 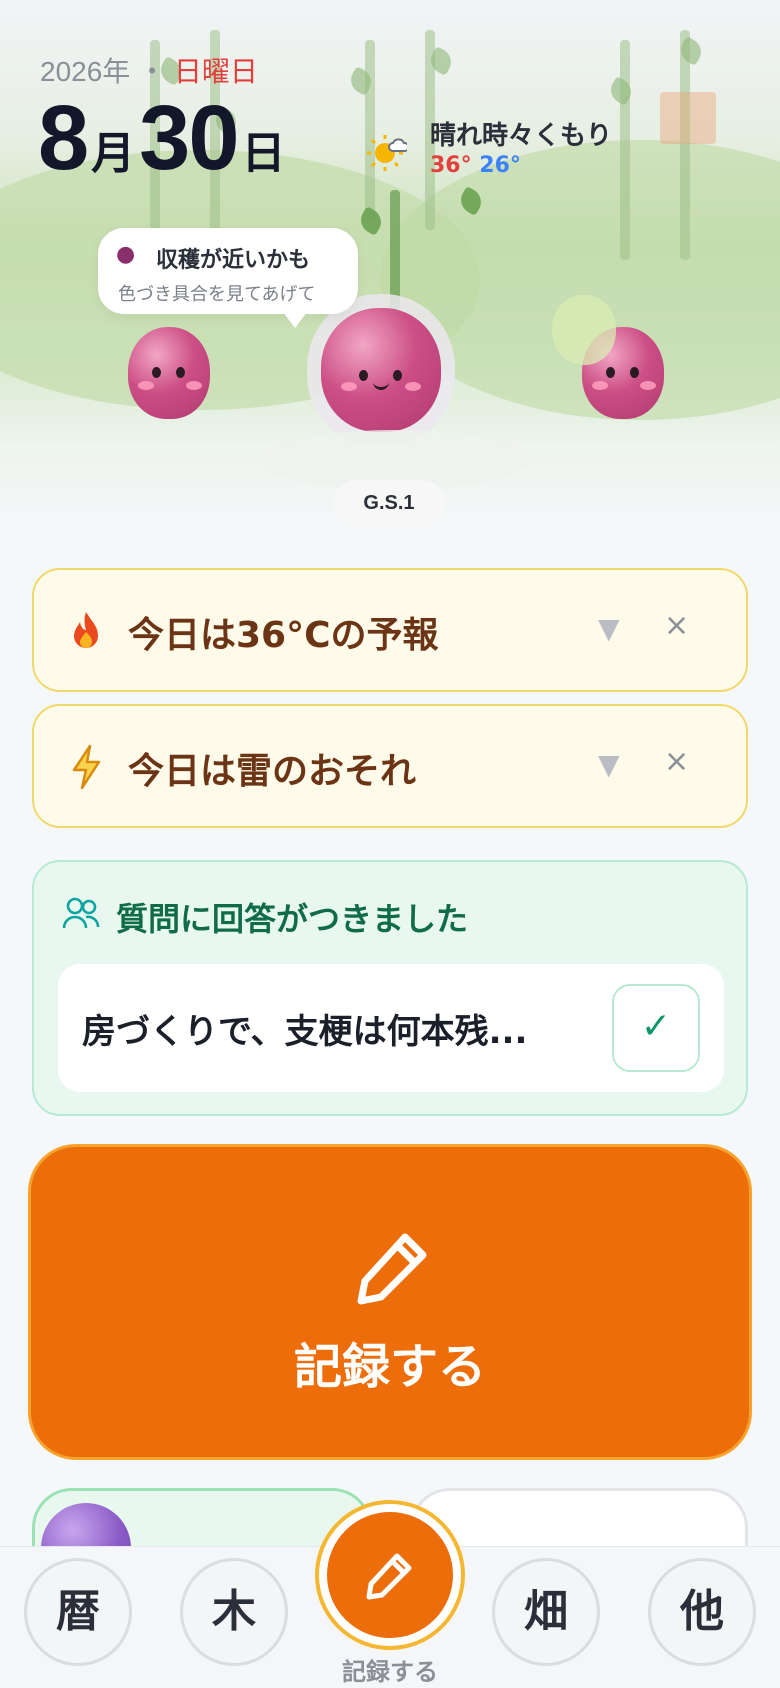 I want to click on alert-text: 今日は36°Cの予報, so click(x=283, y=635).